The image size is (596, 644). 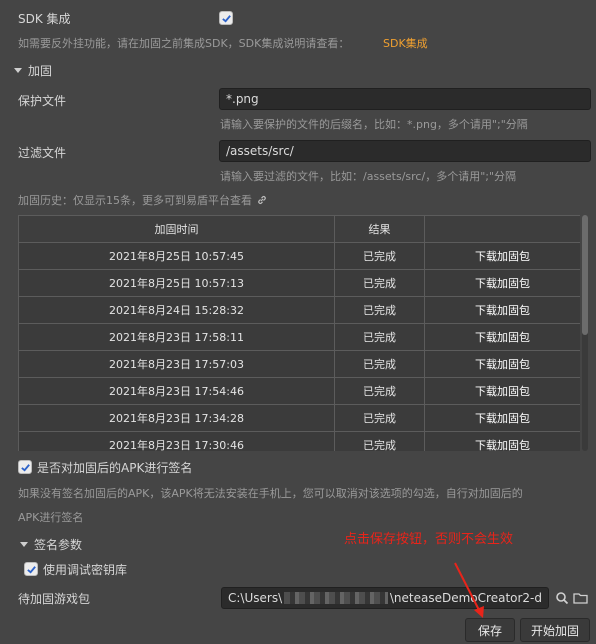 I want to click on sdk-doc-link: SDK集成, so click(x=405, y=43).